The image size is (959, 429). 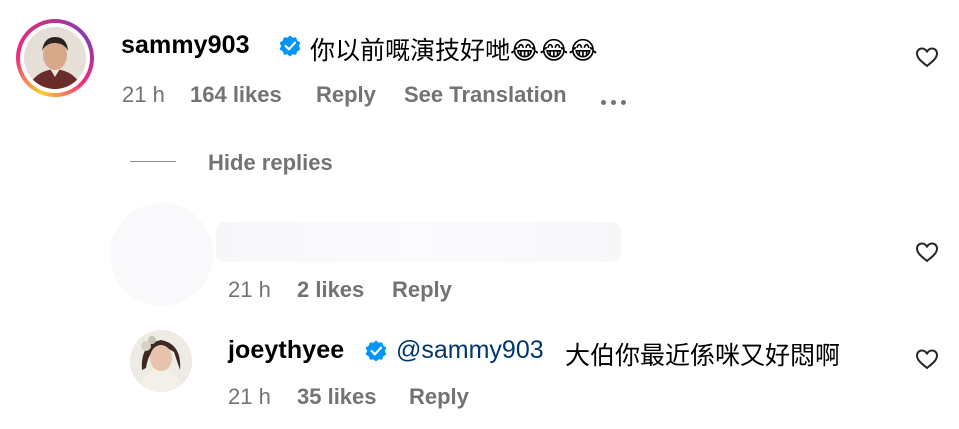 I want to click on replies-divider, so click(x=153, y=161).